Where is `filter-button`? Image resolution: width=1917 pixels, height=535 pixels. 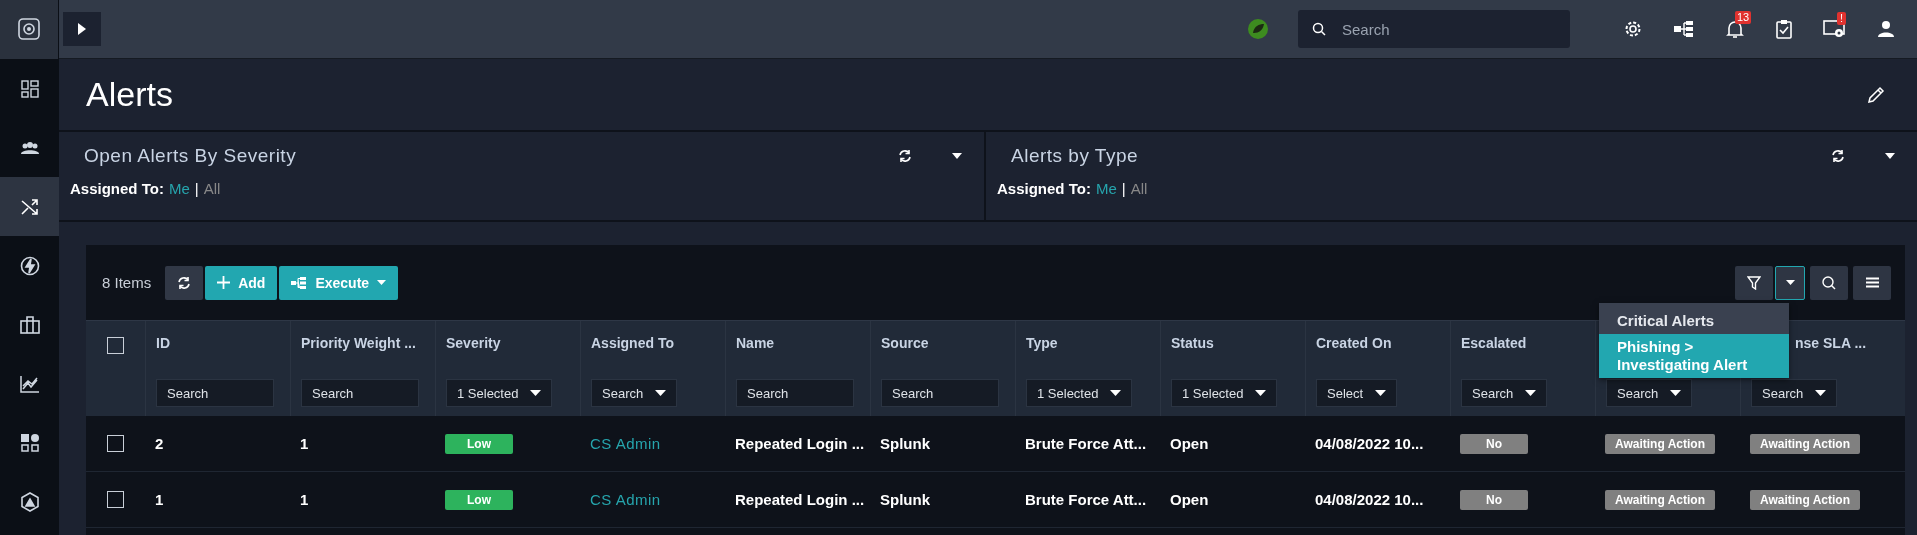
filter-button is located at coordinates (1754, 282).